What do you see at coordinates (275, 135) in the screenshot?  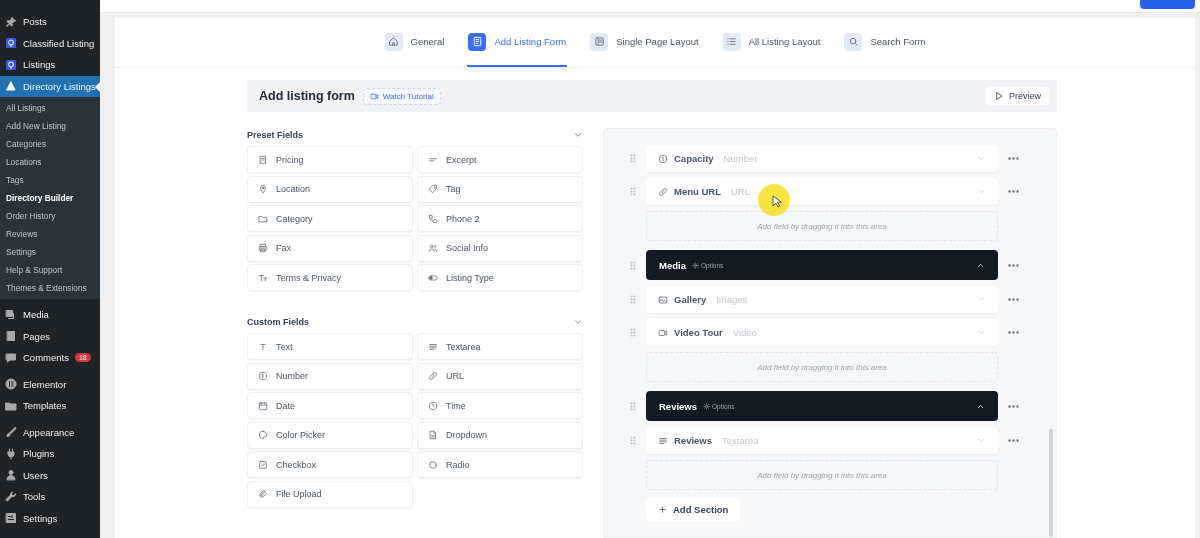 I see `group-title: Preset Fields` at bounding box center [275, 135].